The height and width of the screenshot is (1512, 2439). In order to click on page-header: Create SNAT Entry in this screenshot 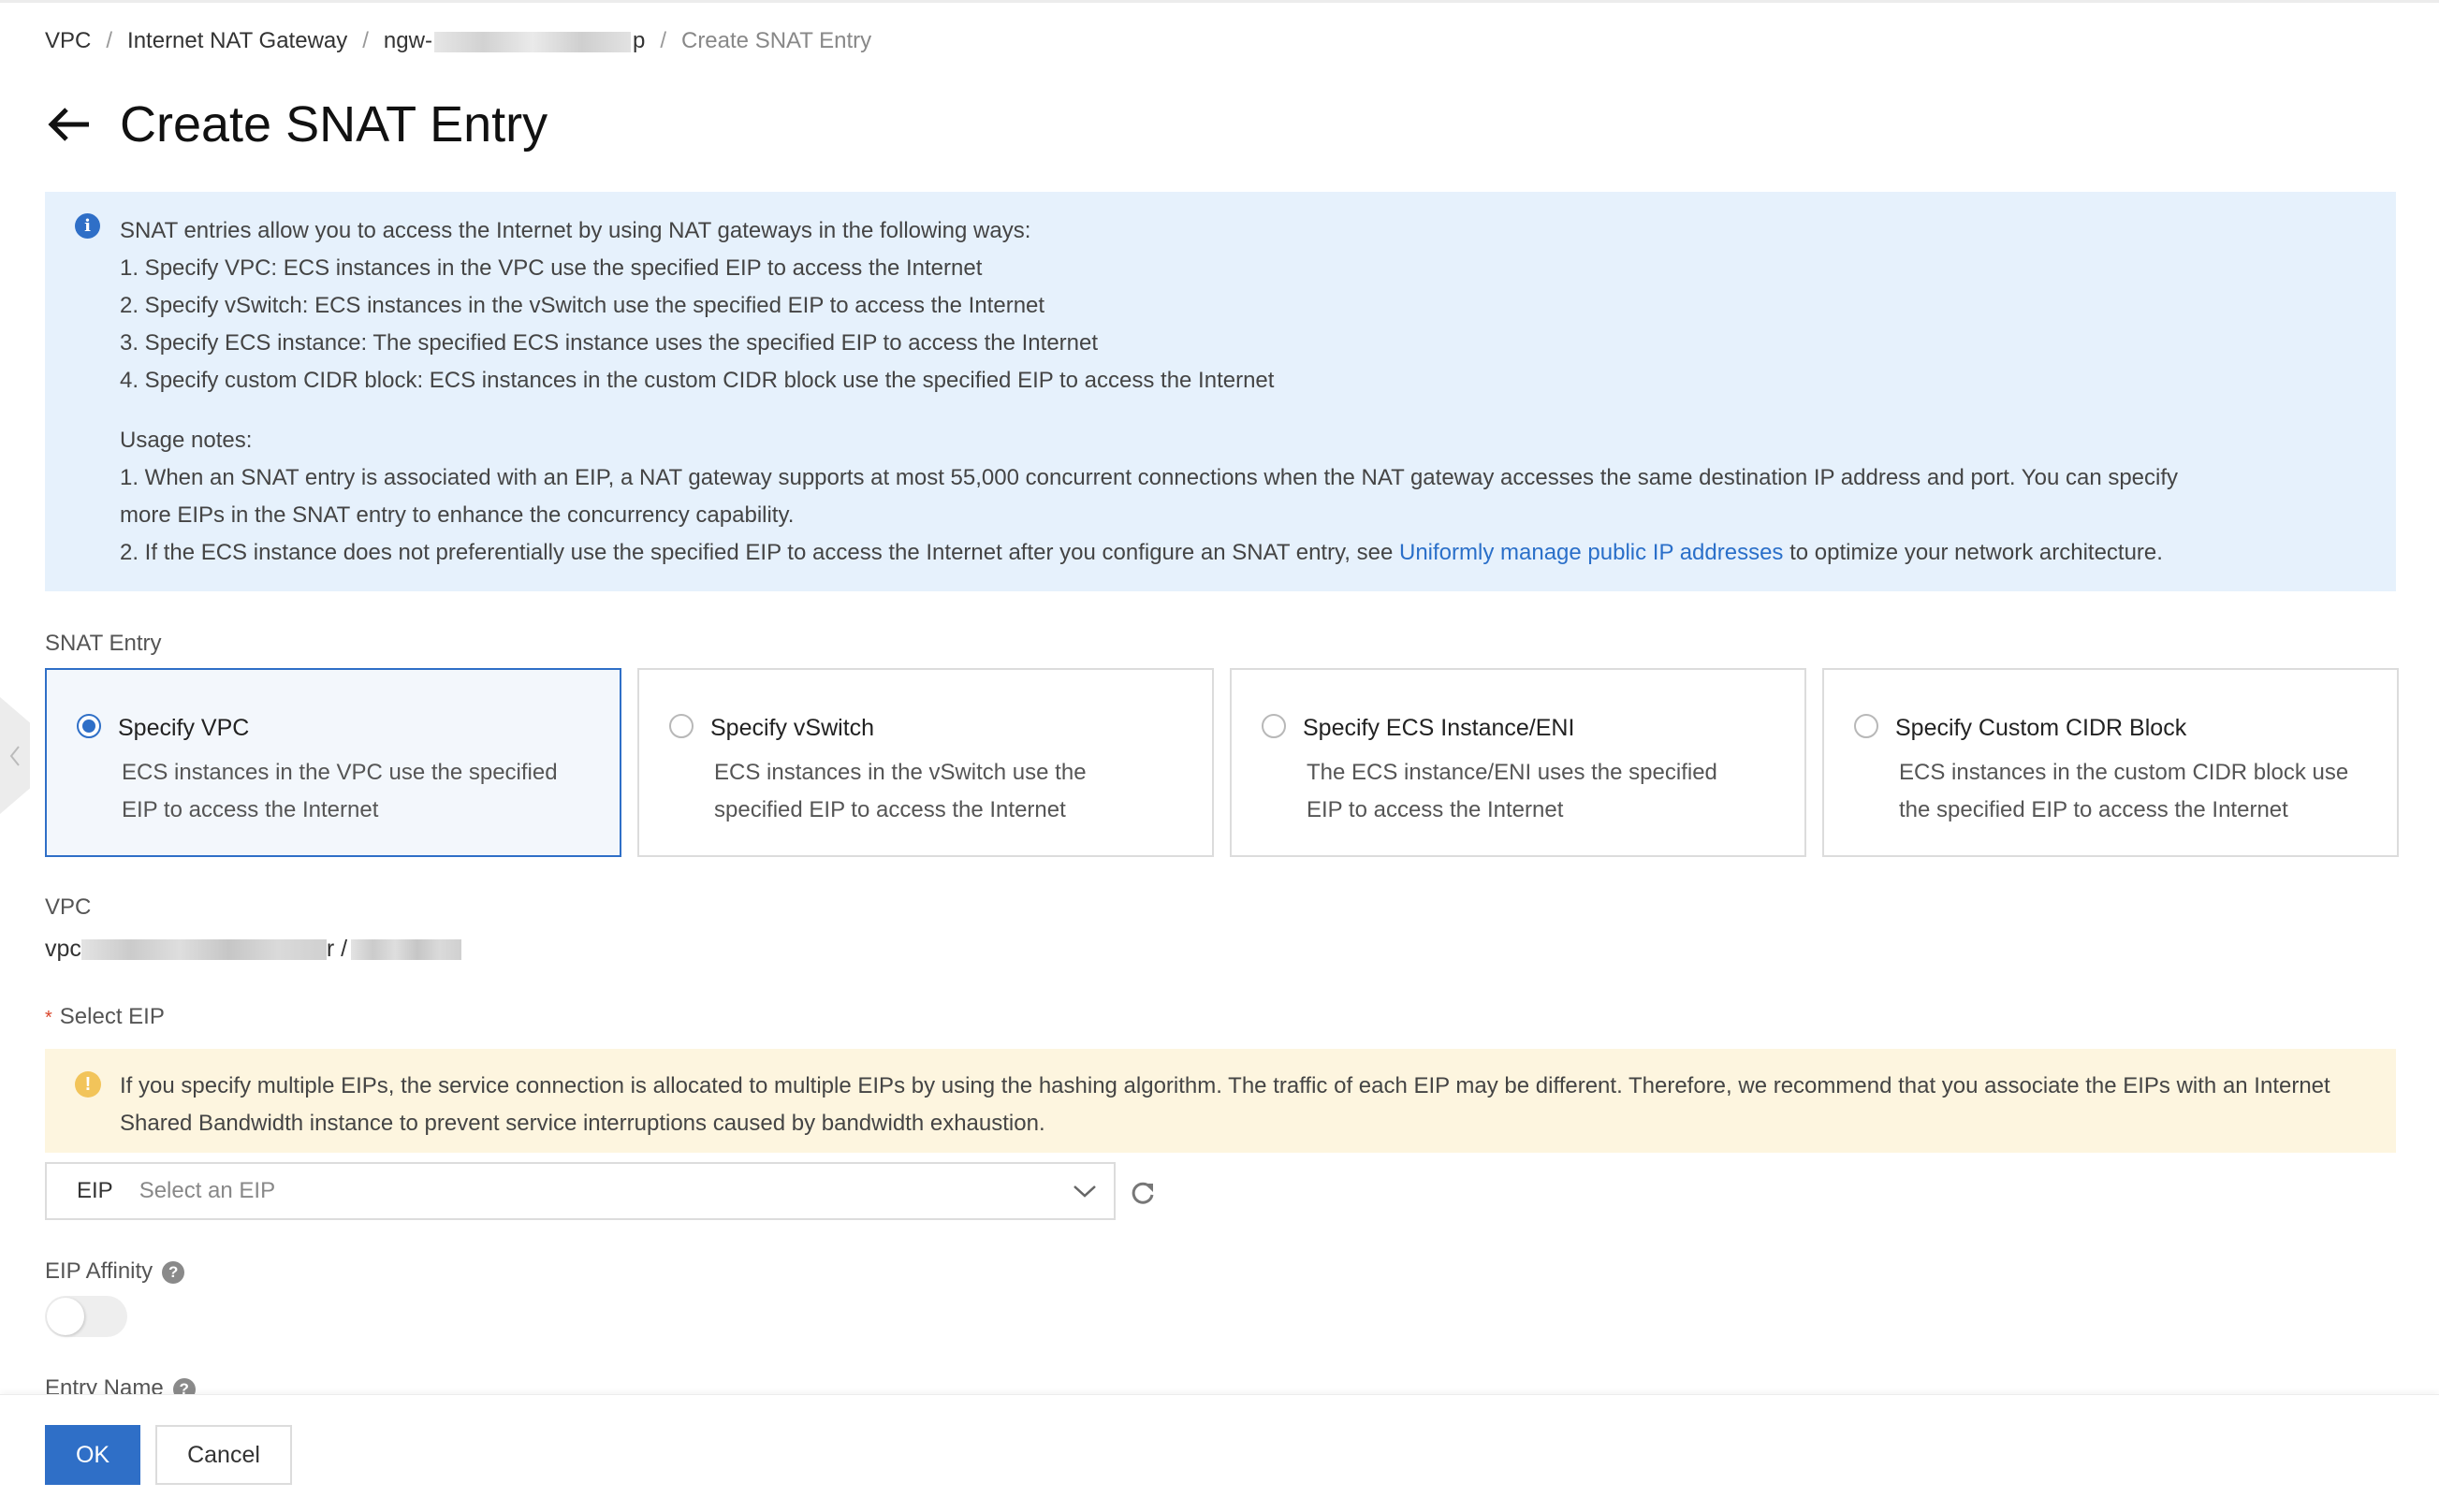, I will do `click(296, 124)`.